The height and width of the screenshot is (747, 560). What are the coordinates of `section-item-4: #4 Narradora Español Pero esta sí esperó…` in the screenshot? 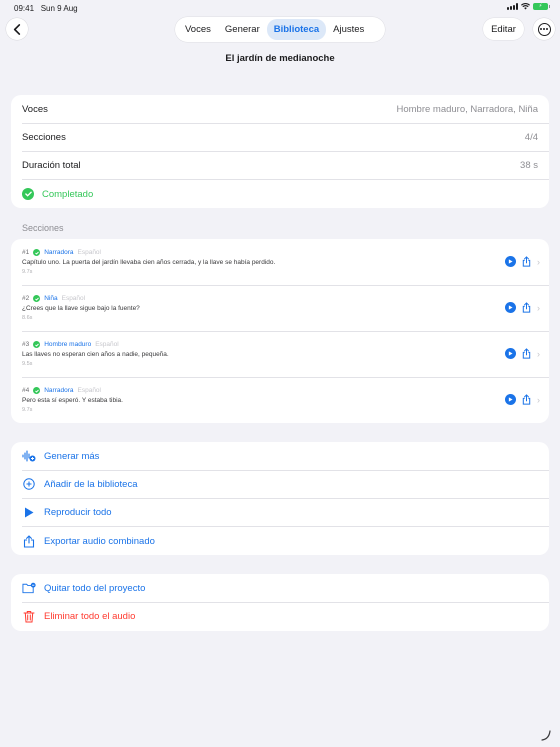 It's located at (280, 400).